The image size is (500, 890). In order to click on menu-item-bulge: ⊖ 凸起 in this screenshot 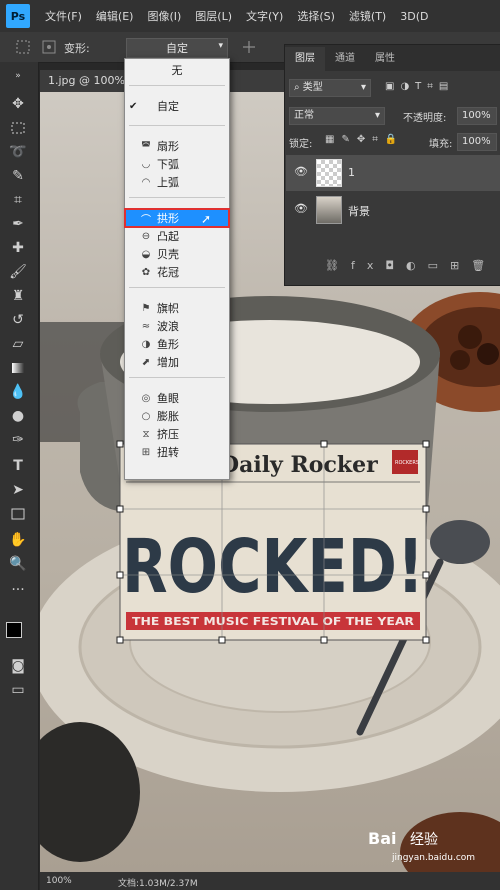, I will do `click(177, 236)`.